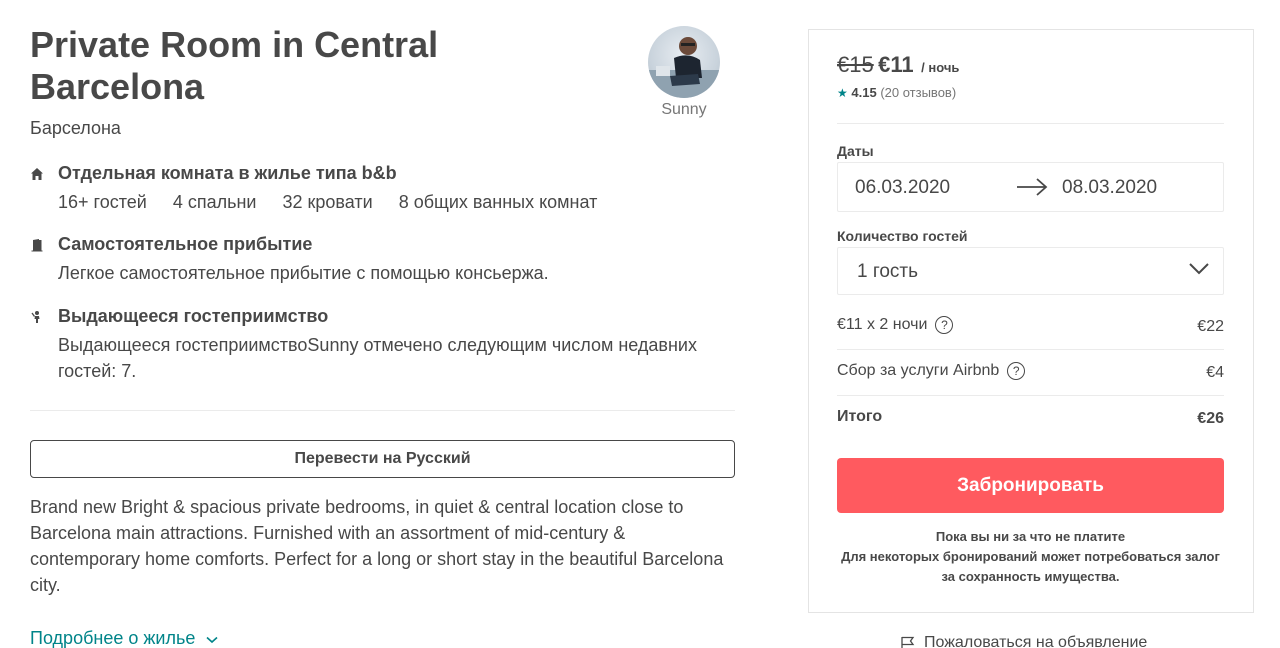  What do you see at coordinates (193, 316) in the screenshot?
I see `feature-heading: Выдающееся гостеприимство` at bounding box center [193, 316].